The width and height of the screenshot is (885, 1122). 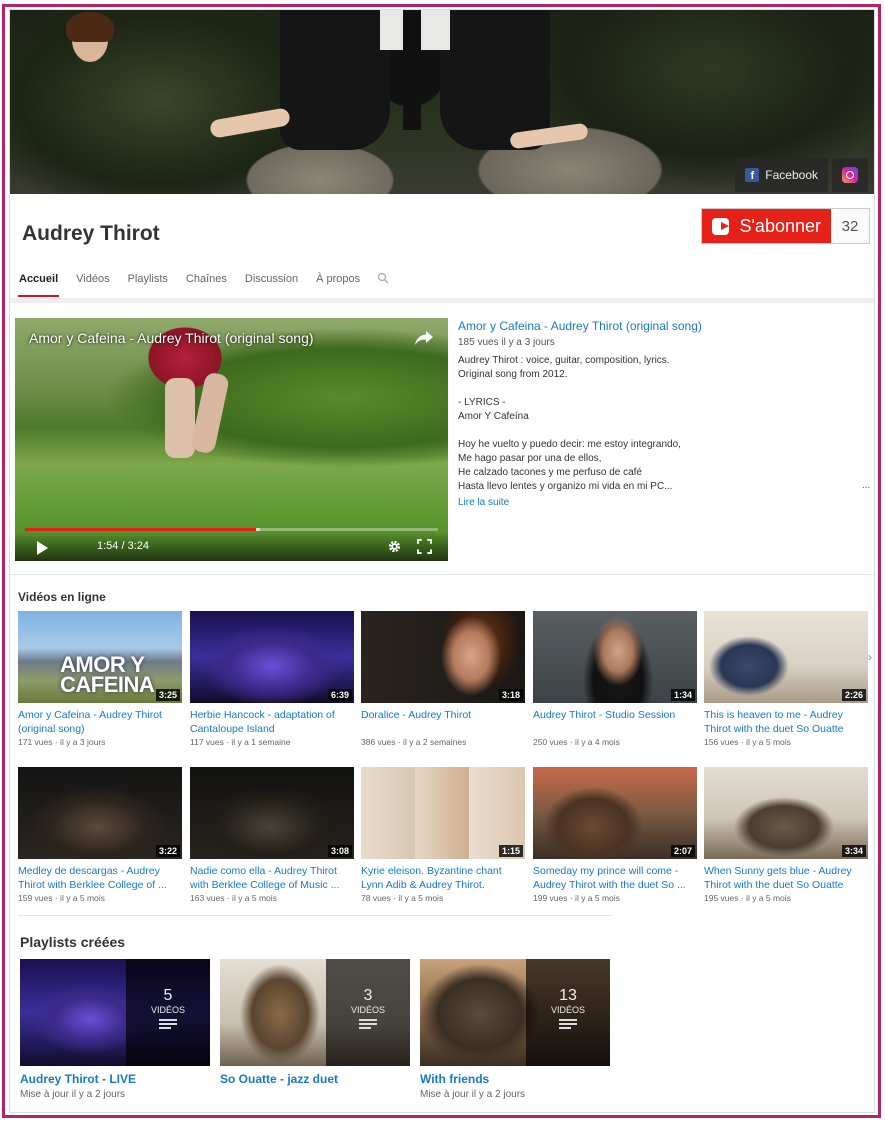 I want to click on video-duration: 3:18, so click(x=510, y=695).